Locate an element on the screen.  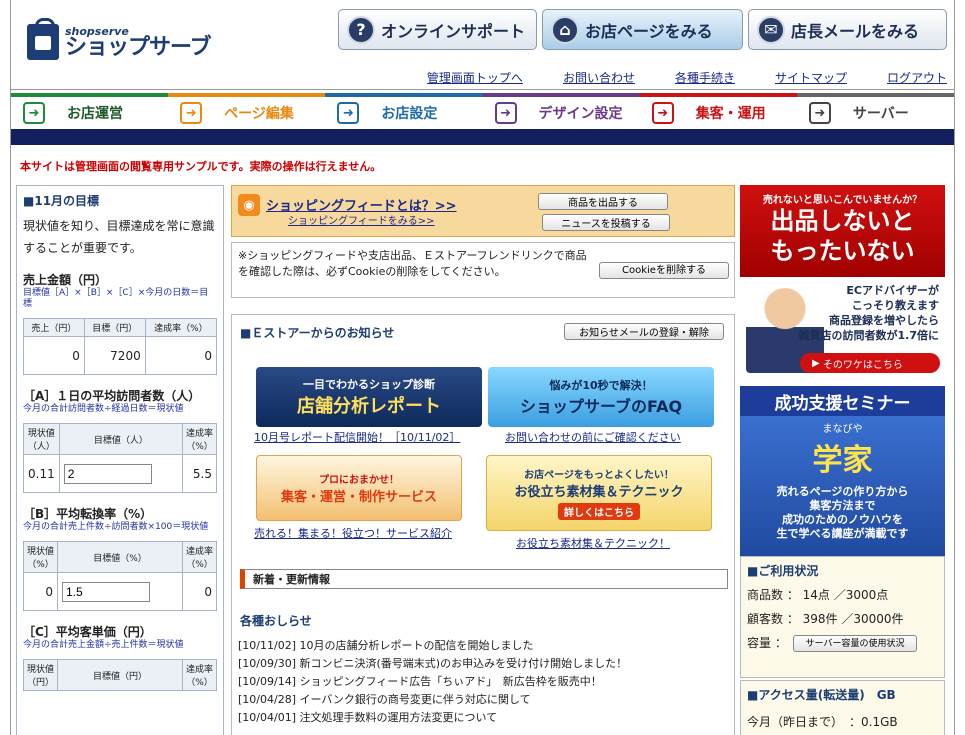
access-title: ■アクセス量(転送量) GB is located at coordinates (821, 695).